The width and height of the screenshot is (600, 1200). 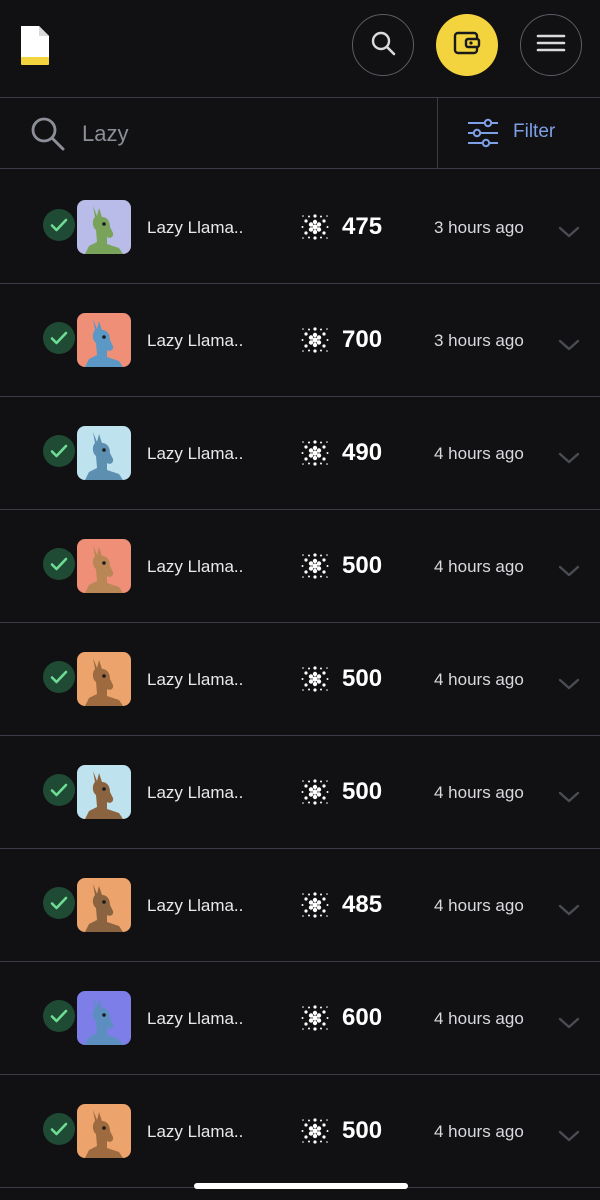 I want to click on document-logo-icon, so click(x=35, y=46).